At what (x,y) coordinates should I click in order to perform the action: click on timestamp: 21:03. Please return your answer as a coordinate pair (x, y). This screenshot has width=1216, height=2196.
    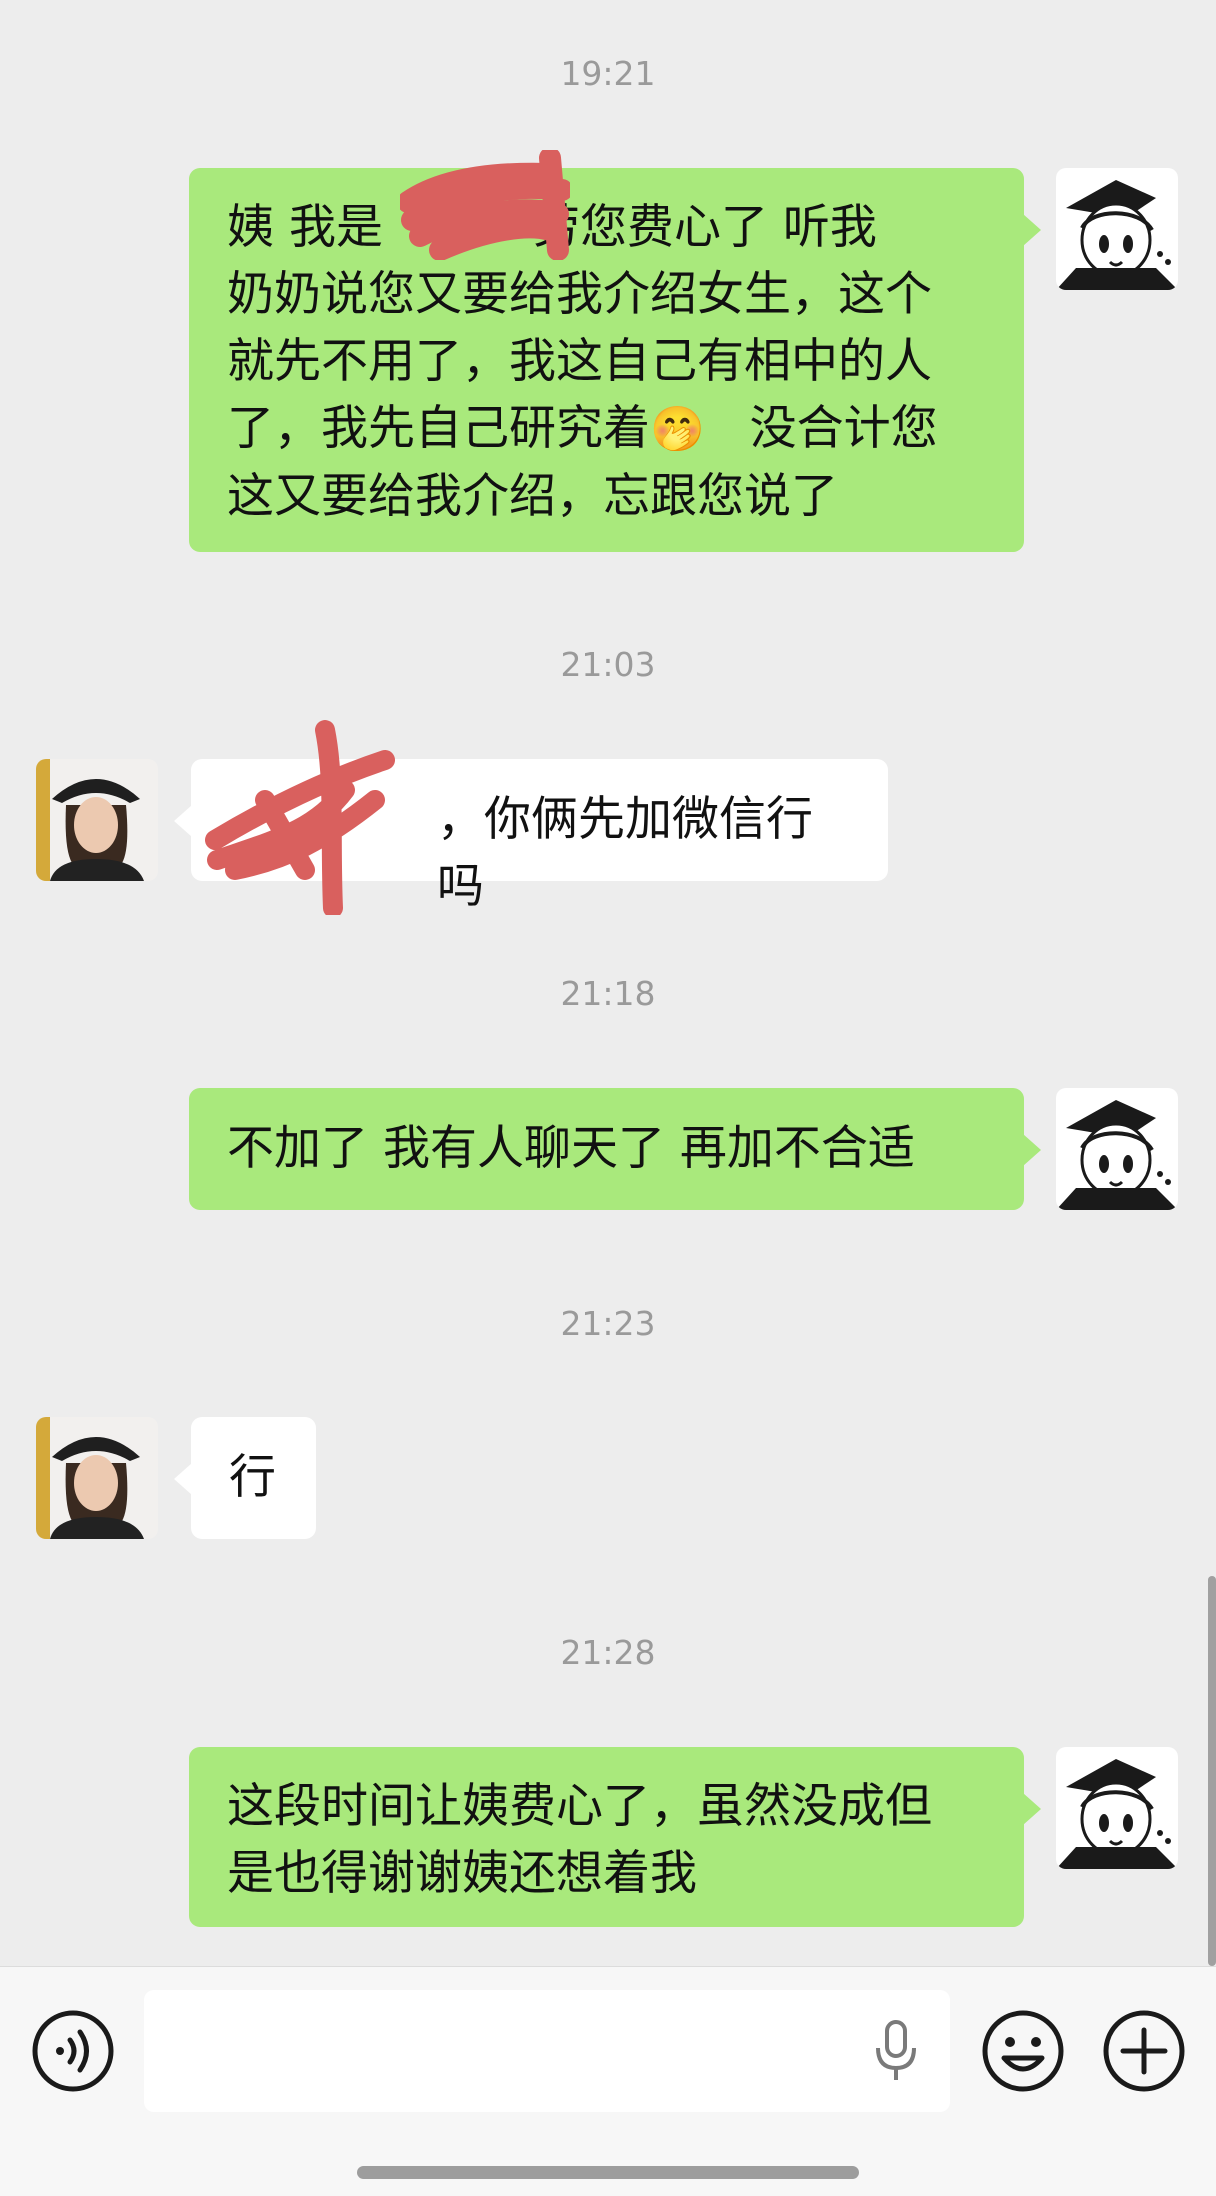
    Looking at the image, I should click on (608, 664).